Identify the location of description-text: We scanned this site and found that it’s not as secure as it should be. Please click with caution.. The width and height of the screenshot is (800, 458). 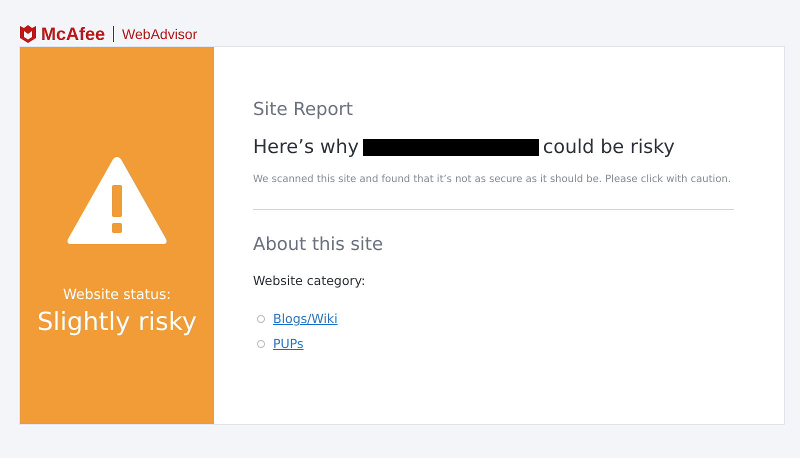
(492, 179).